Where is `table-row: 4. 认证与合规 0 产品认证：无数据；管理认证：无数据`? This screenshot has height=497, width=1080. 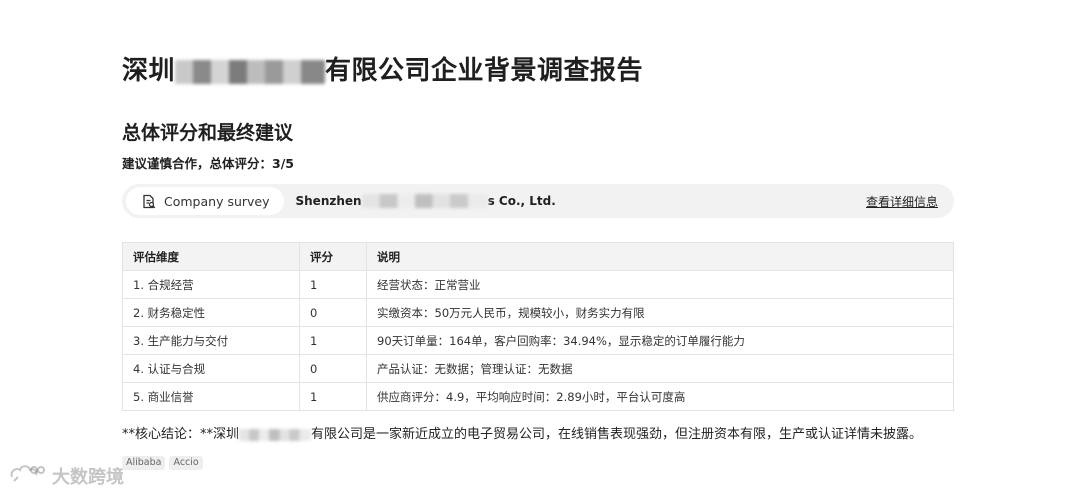 table-row: 4. 认证与合规 0 产品认证：无数据；管理认证：无数据 is located at coordinates (538, 368).